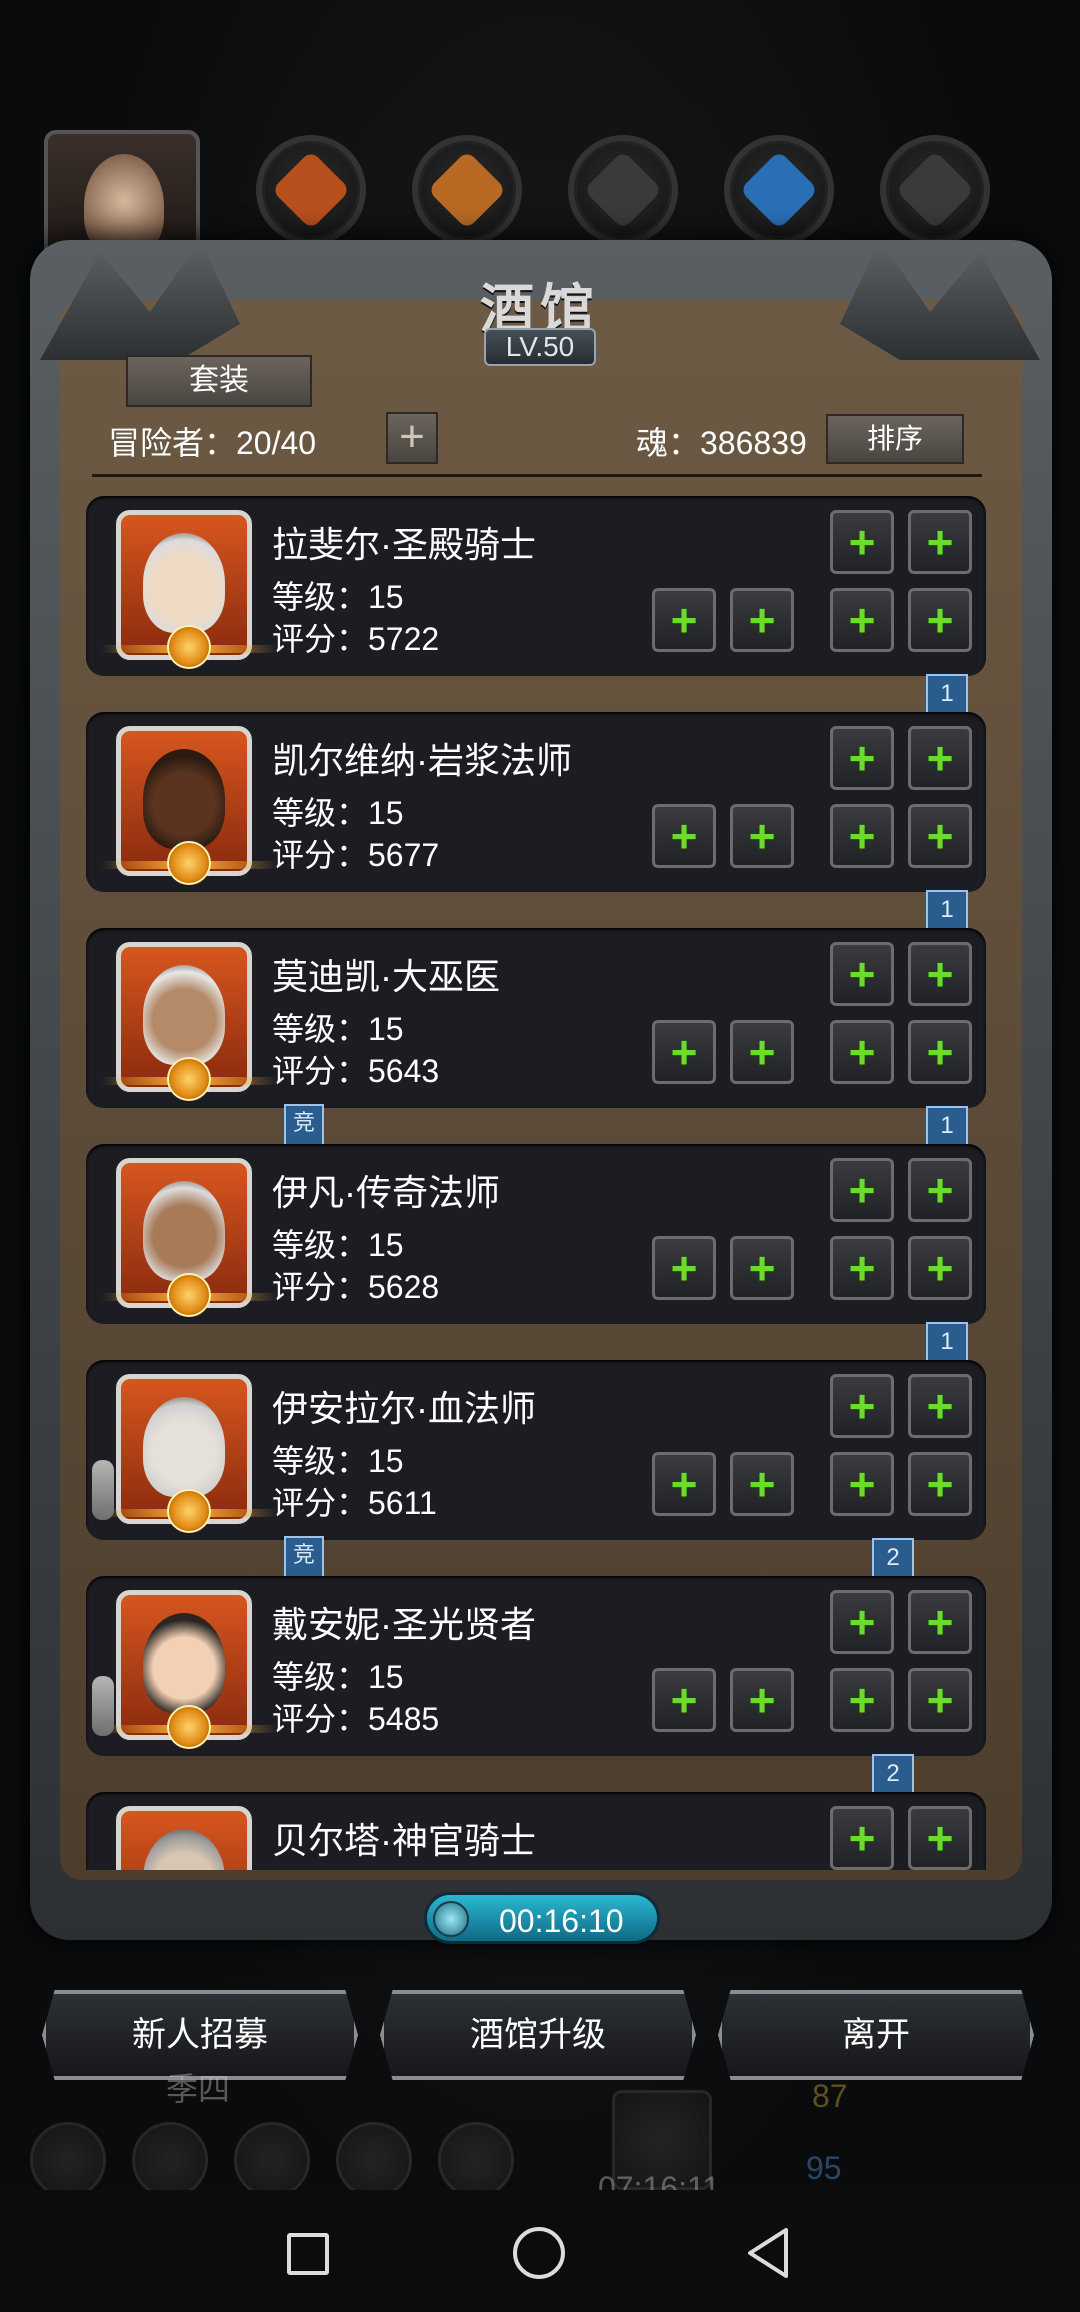  I want to click on hero-name: 伊凡·传奇法师, so click(386, 1192).